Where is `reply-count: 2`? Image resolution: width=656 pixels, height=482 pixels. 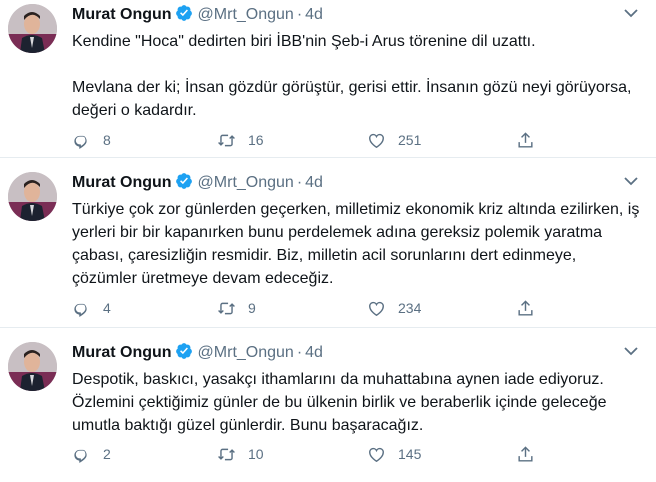 reply-count: 2 is located at coordinates (107, 454).